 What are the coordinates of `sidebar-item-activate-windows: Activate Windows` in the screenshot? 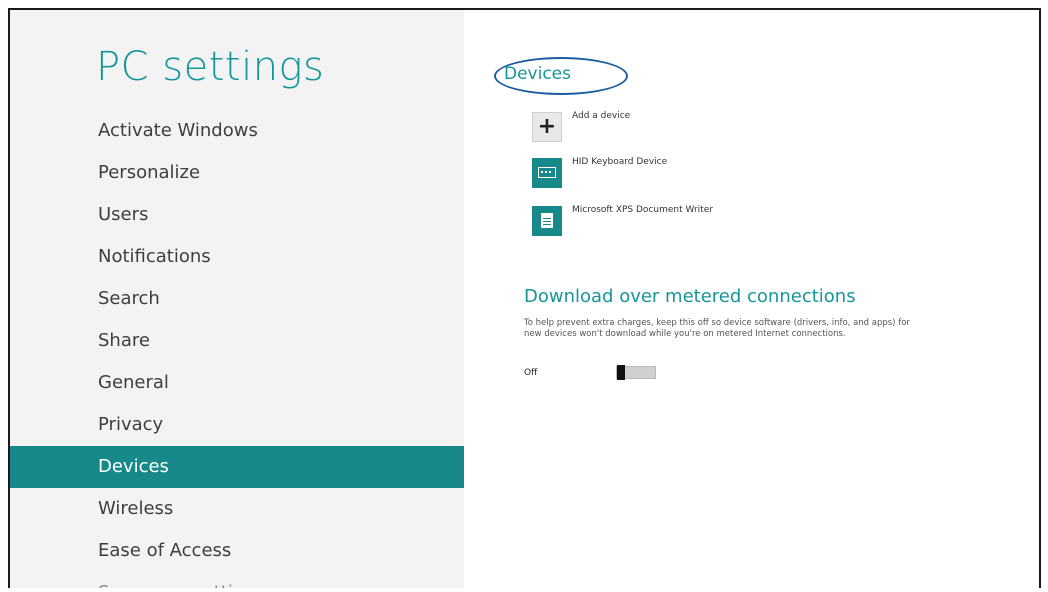 It's located at (237, 131).